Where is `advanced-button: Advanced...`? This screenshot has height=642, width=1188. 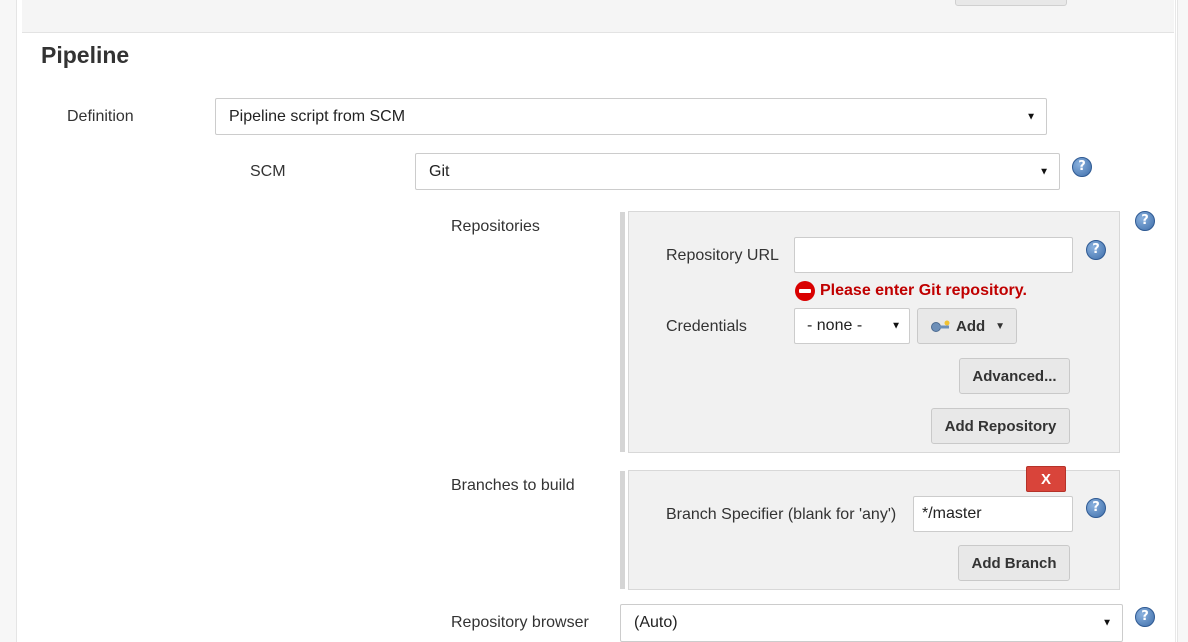 advanced-button: Advanced... is located at coordinates (1014, 376).